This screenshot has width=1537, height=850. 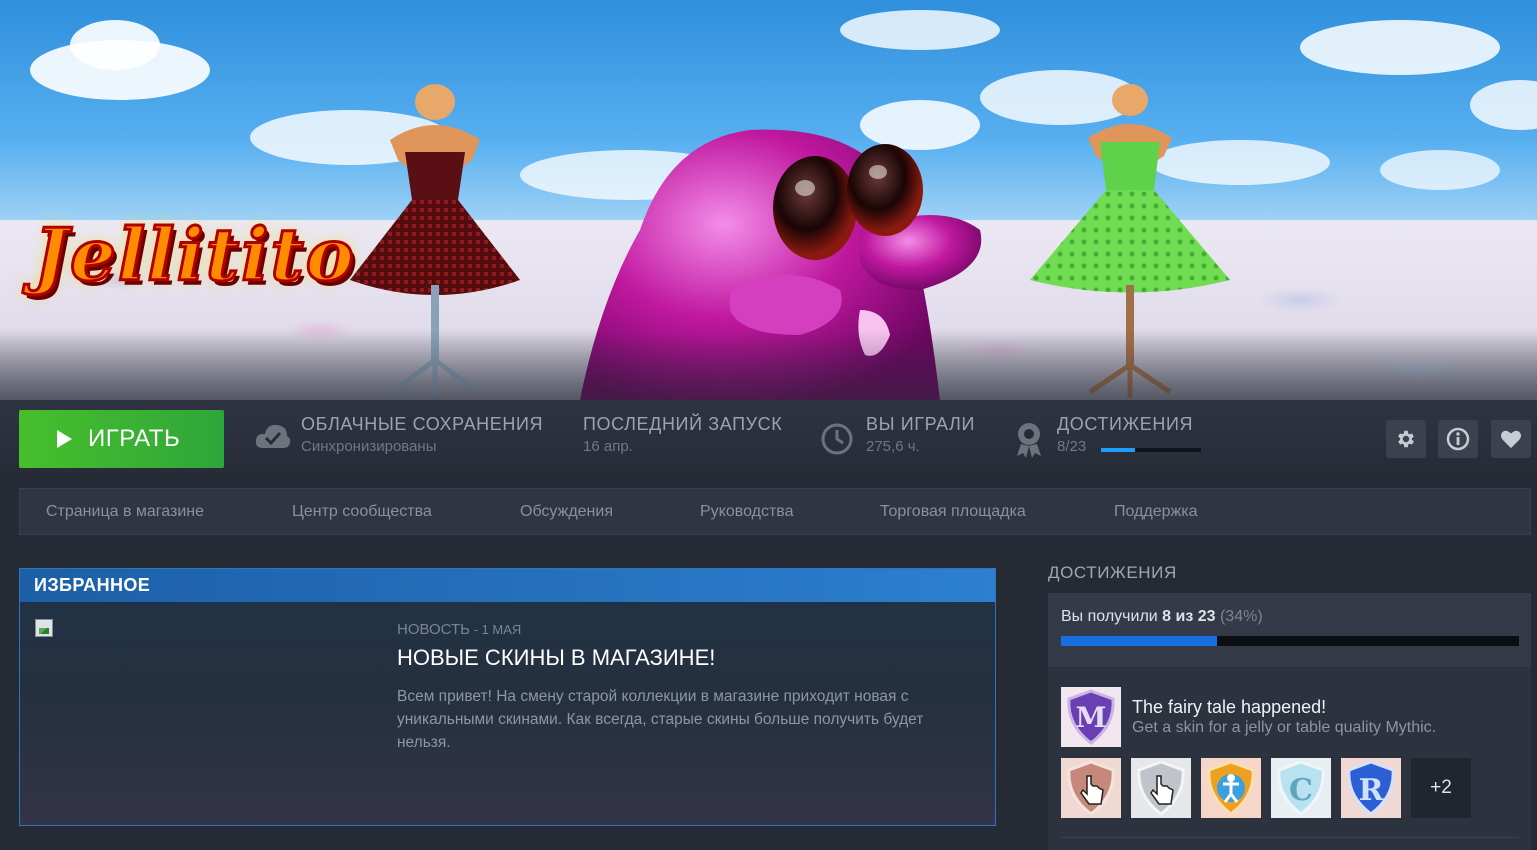 I want to click on play-button-label: ИГРАТЬ, so click(x=134, y=438).